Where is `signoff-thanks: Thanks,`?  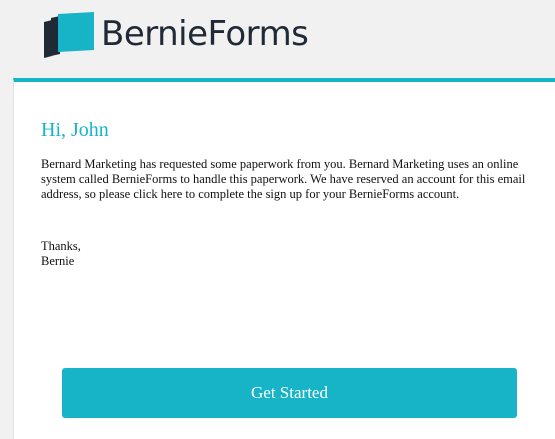
signoff-thanks: Thanks, is located at coordinates (61, 246).